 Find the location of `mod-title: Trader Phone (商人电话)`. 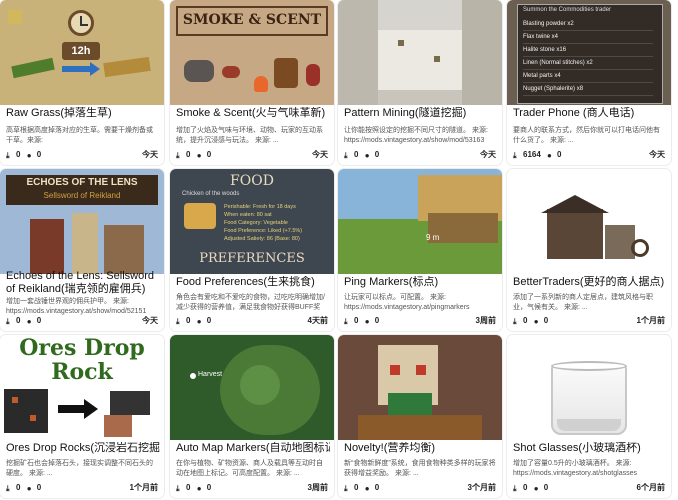

mod-title: Trader Phone (商人电话) is located at coordinates (590, 113).